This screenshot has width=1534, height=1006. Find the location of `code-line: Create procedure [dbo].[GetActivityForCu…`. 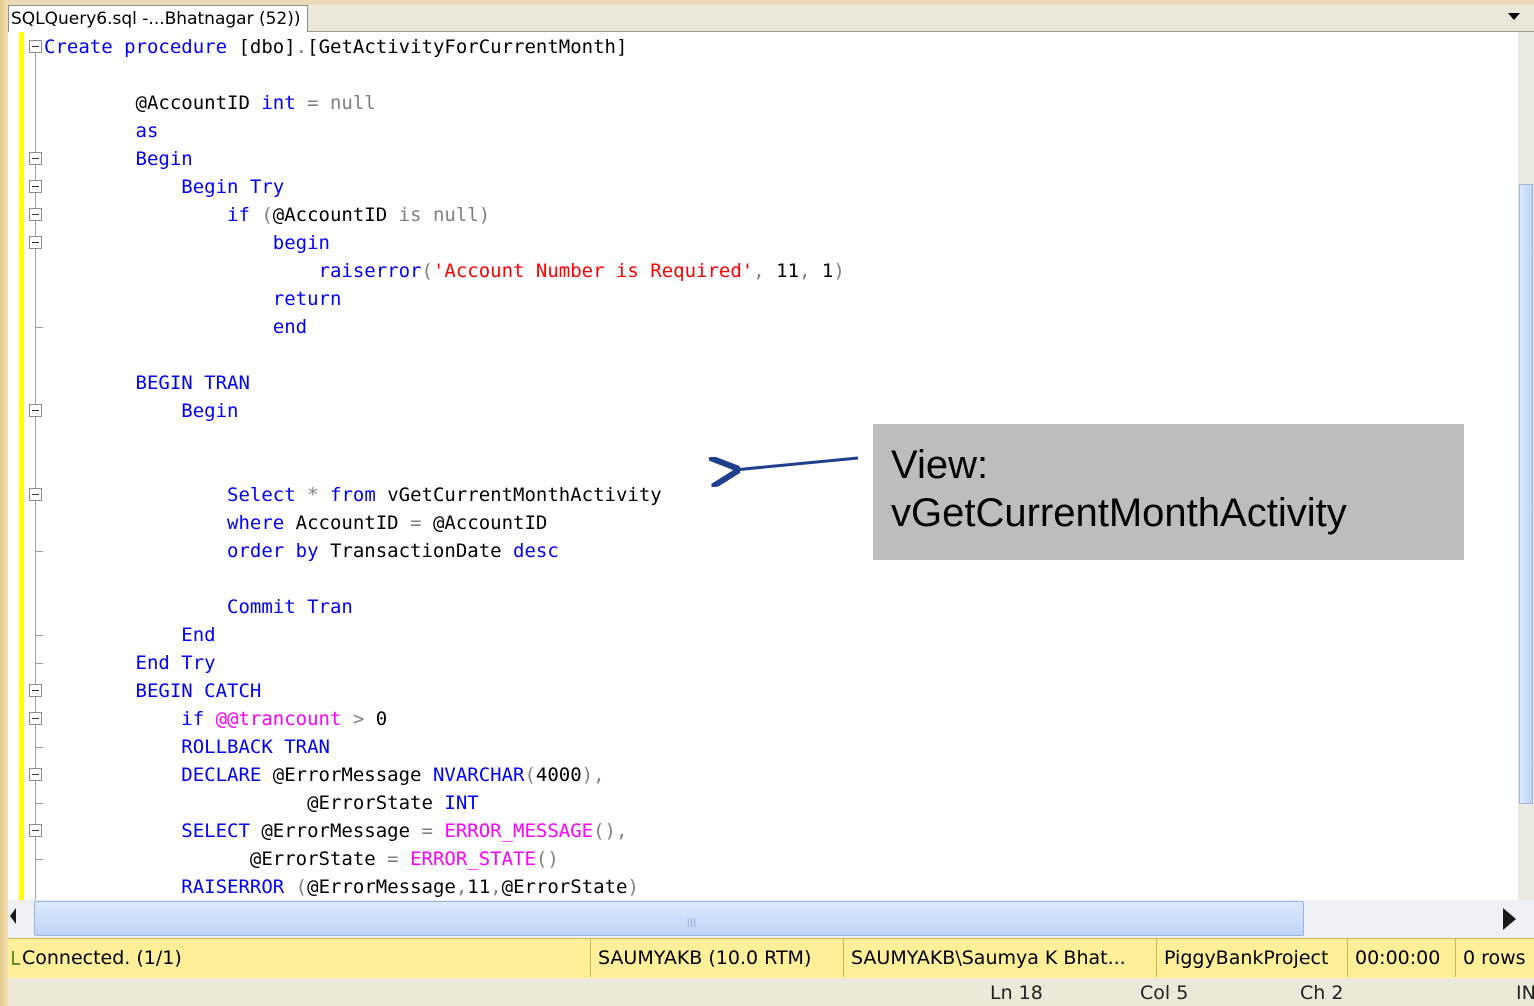

code-line: Create procedure [dbo].[GetActivityForCu… is located at coordinates (444, 47).